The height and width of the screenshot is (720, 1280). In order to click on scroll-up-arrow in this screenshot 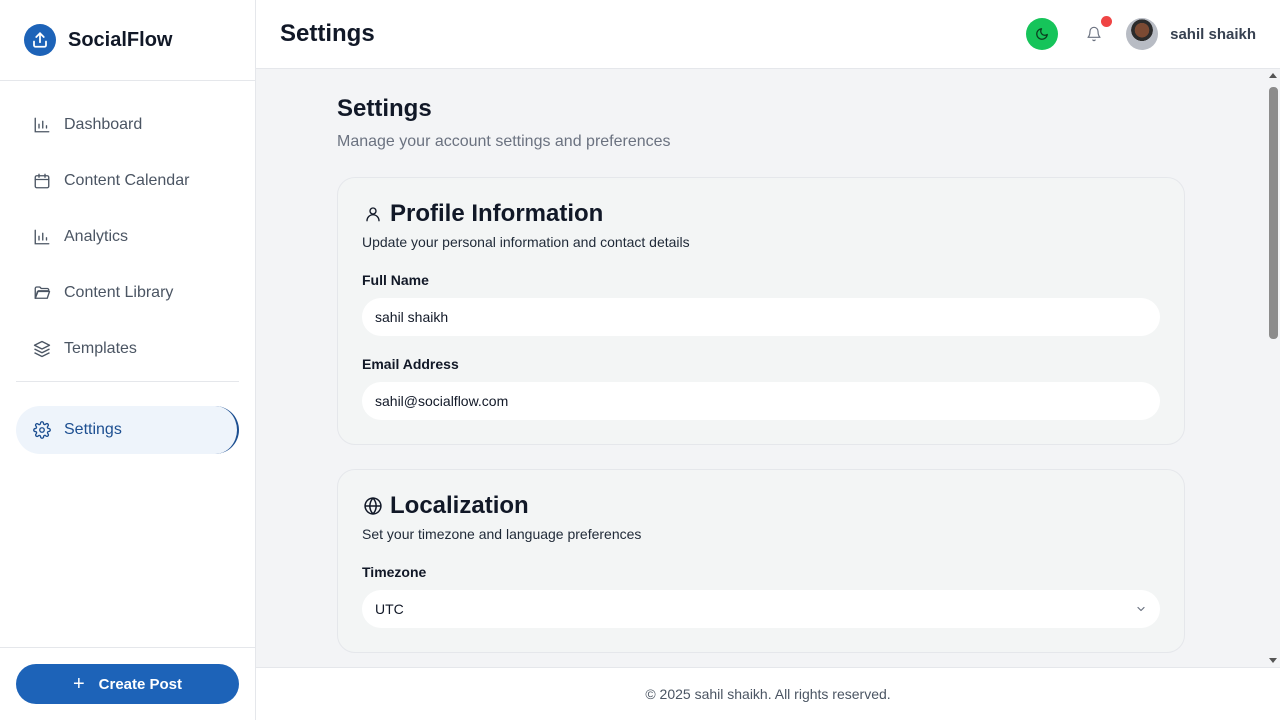, I will do `click(1273, 75)`.